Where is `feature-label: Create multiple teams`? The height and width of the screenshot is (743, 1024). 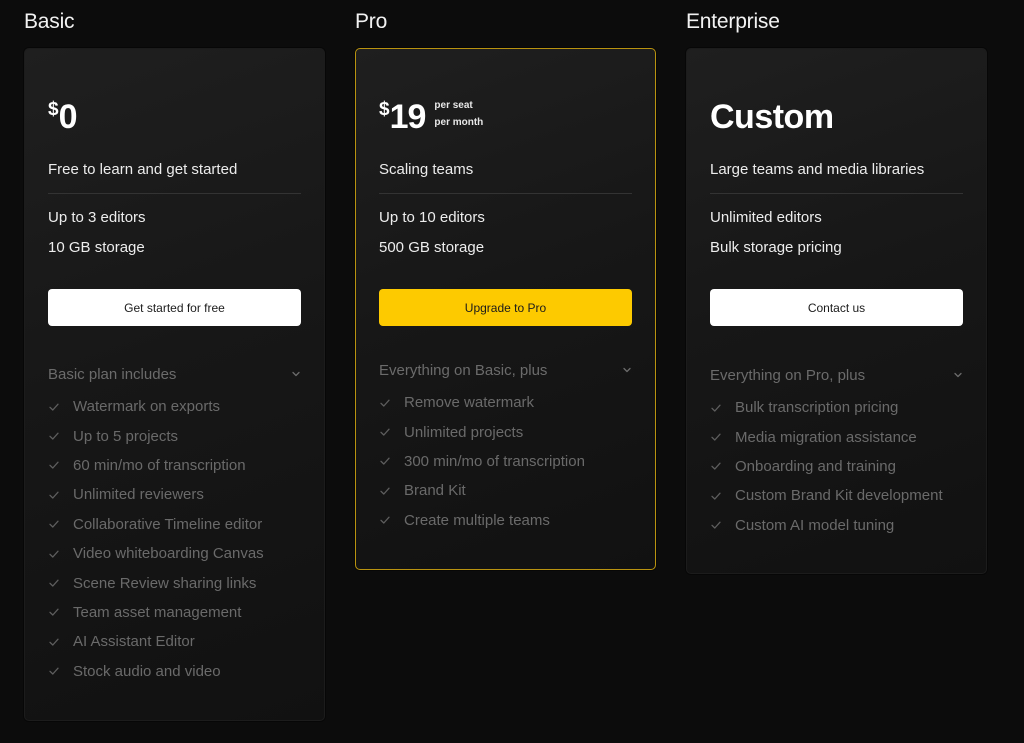
feature-label: Create multiple teams is located at coordinates (477, 520).